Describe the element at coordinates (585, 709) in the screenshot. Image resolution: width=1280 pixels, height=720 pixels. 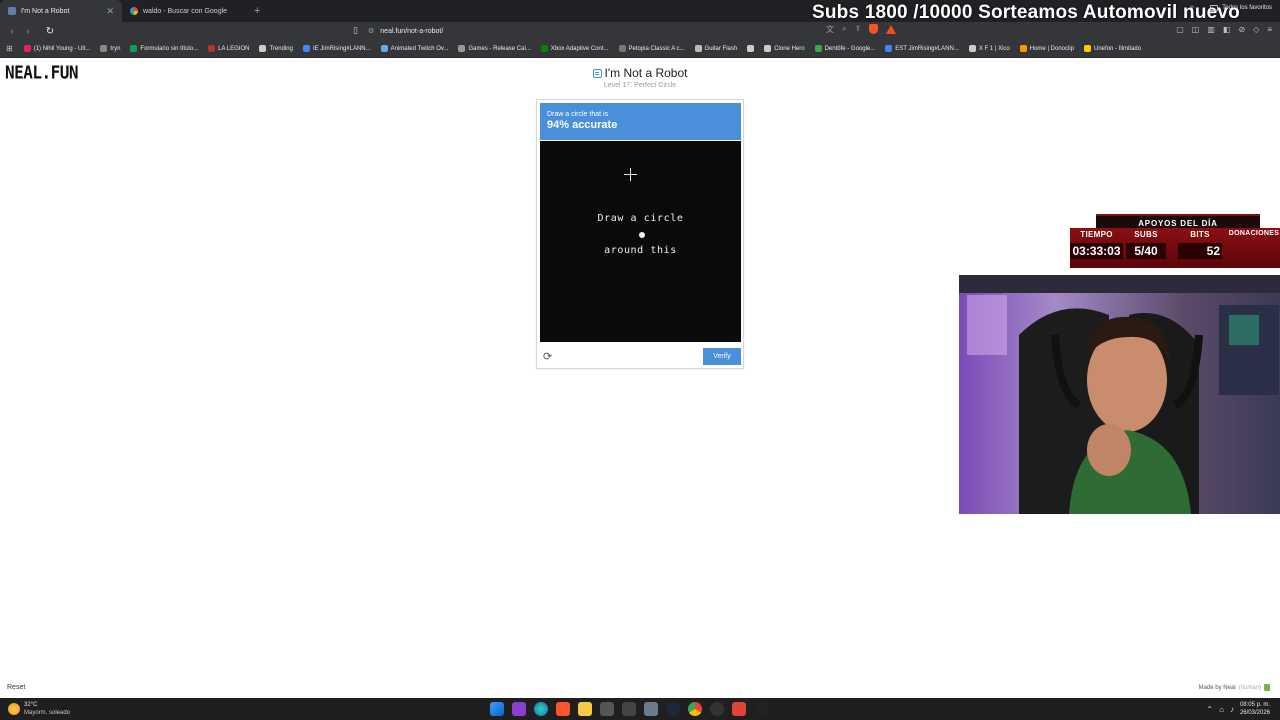
I see `file-explorer-icon` at that location.